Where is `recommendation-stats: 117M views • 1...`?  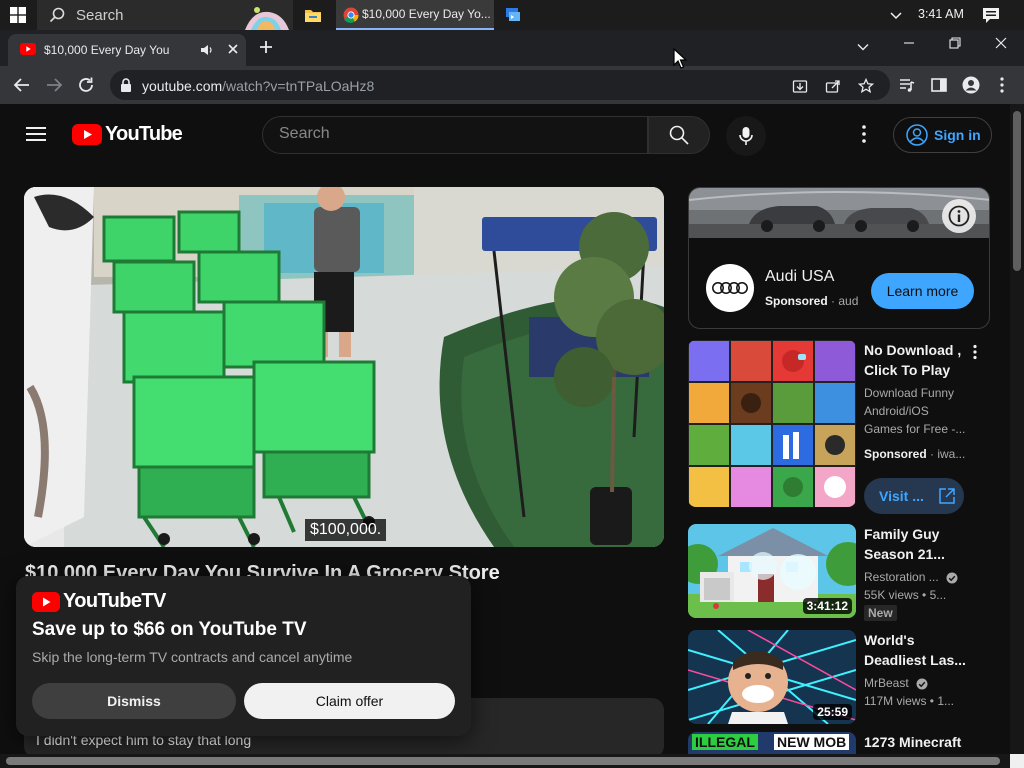
recommendation-stats: 117M views • 1... is located at coordinates (909, 701).